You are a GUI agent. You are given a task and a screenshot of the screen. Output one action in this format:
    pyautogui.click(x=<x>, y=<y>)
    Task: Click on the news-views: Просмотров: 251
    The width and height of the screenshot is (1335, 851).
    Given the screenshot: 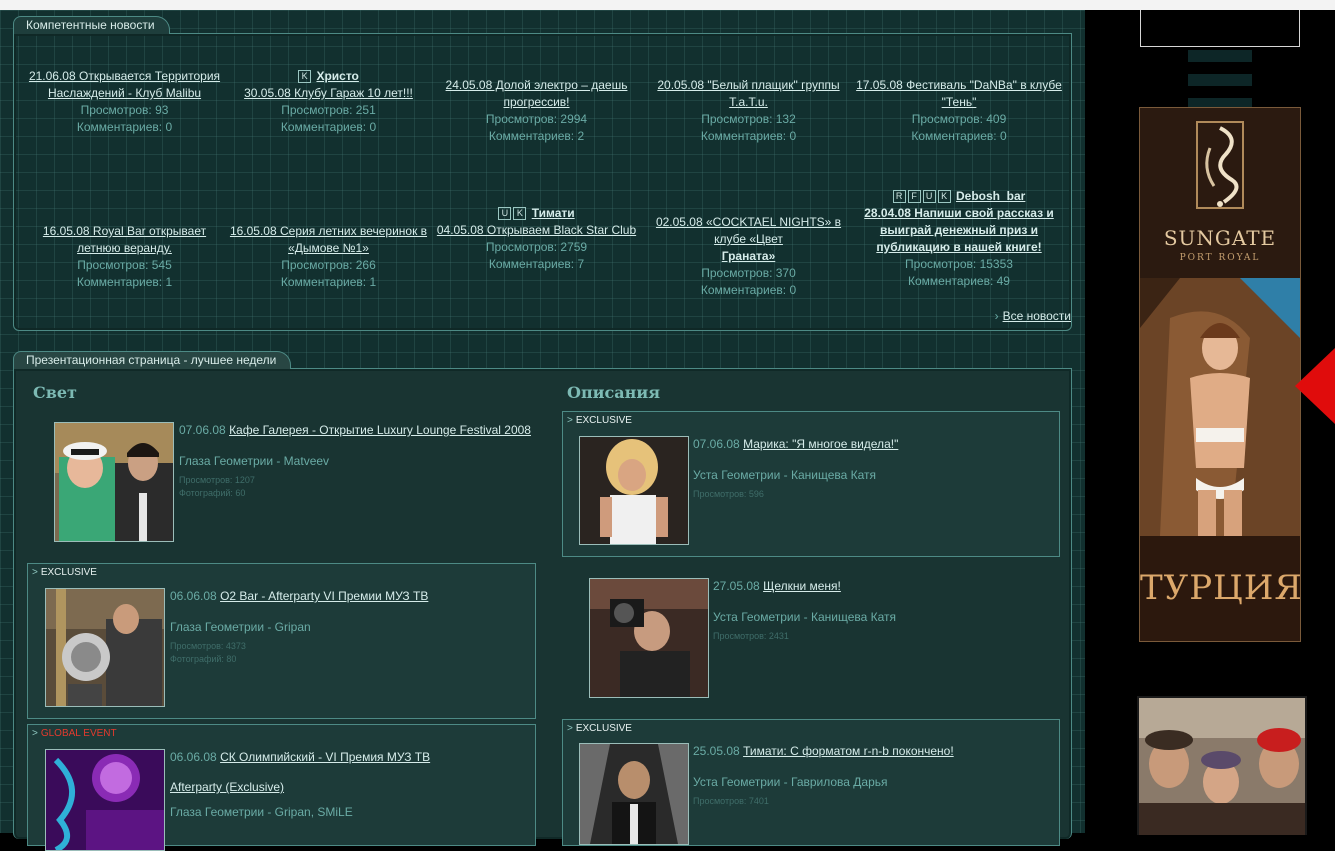 What is the action you would take?
    pyautogui.click(x=328, y=110)
    